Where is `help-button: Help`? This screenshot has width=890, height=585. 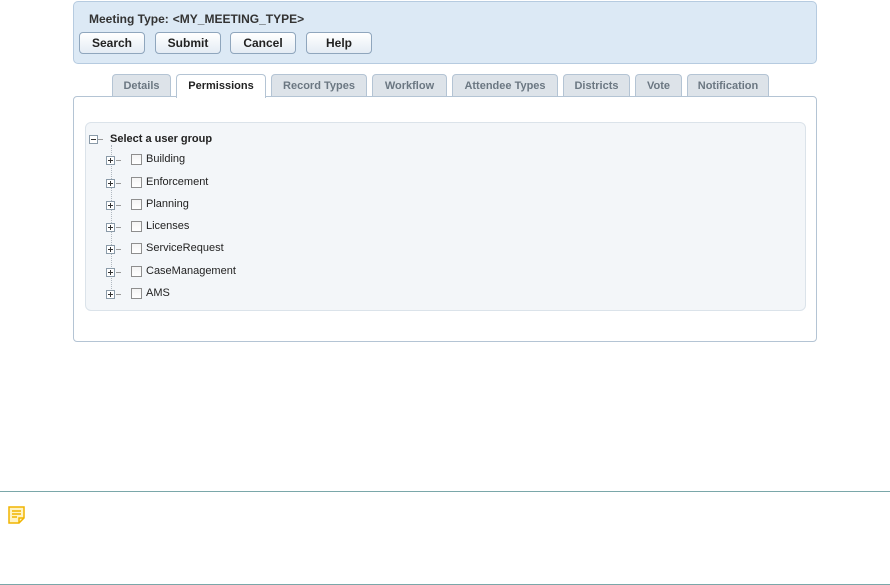
help-button: Help is located at coordinates (339, 43).